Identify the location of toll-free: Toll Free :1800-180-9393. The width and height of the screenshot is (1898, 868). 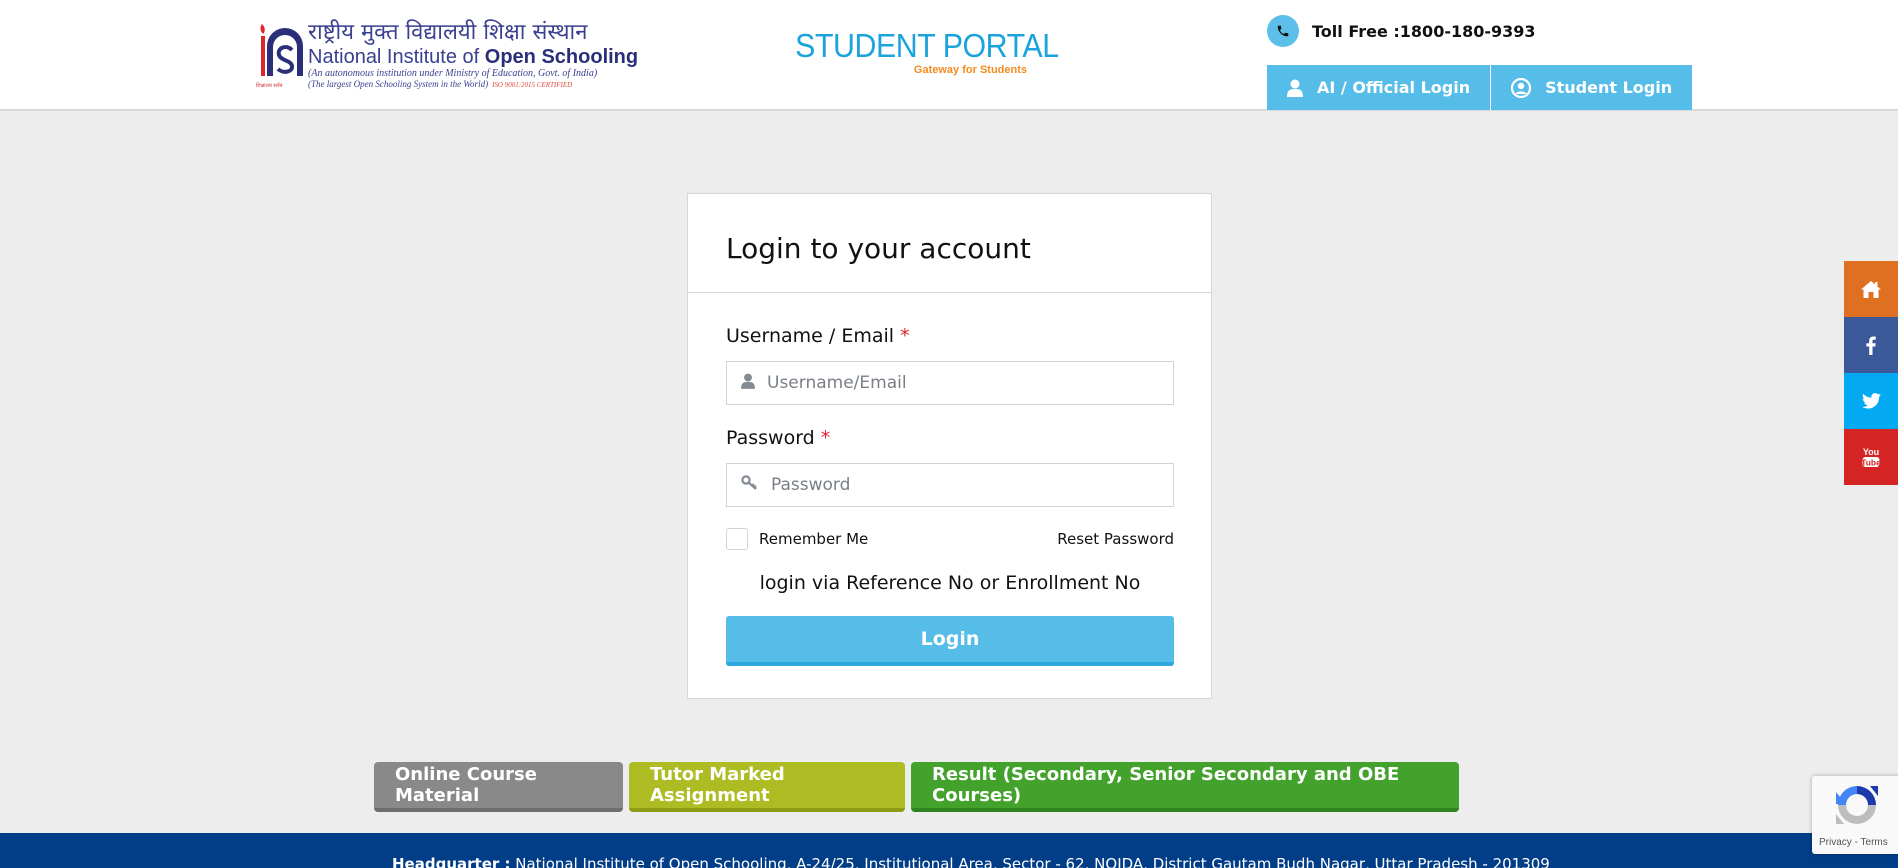
(1401, 31).